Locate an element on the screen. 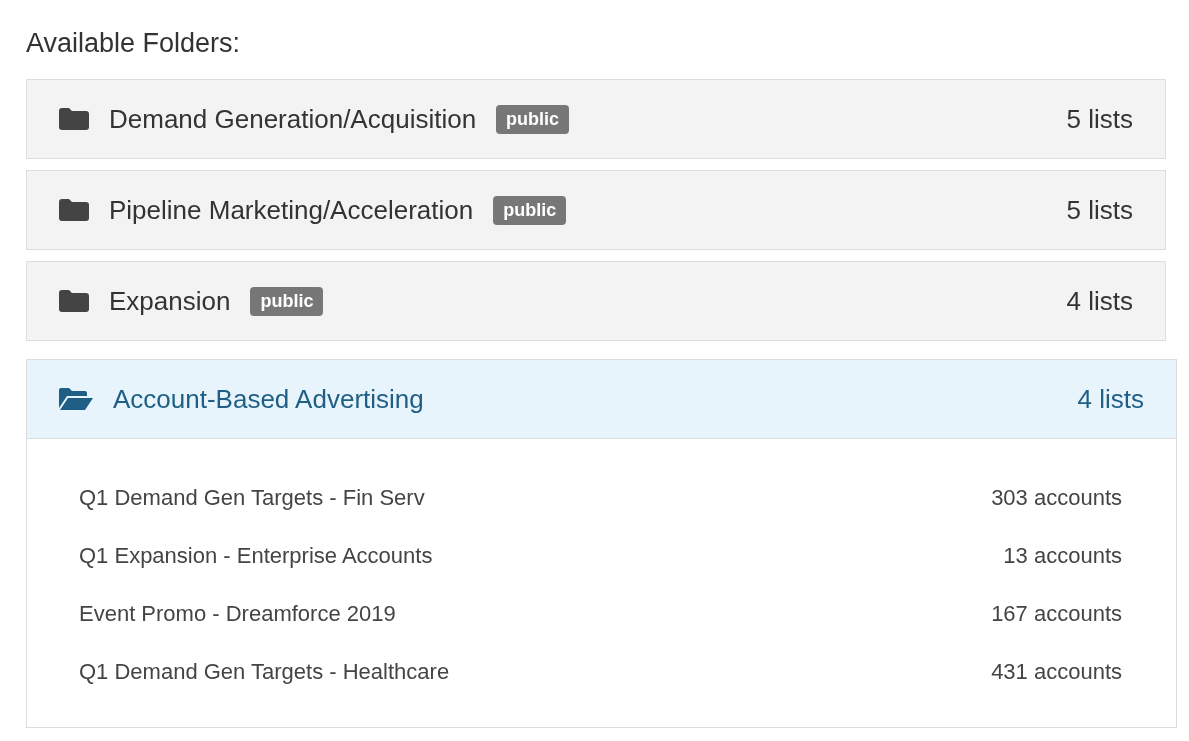  folder-header: Demand Generation/Acquisition public 5 lists is located at coordinates (596, 119).